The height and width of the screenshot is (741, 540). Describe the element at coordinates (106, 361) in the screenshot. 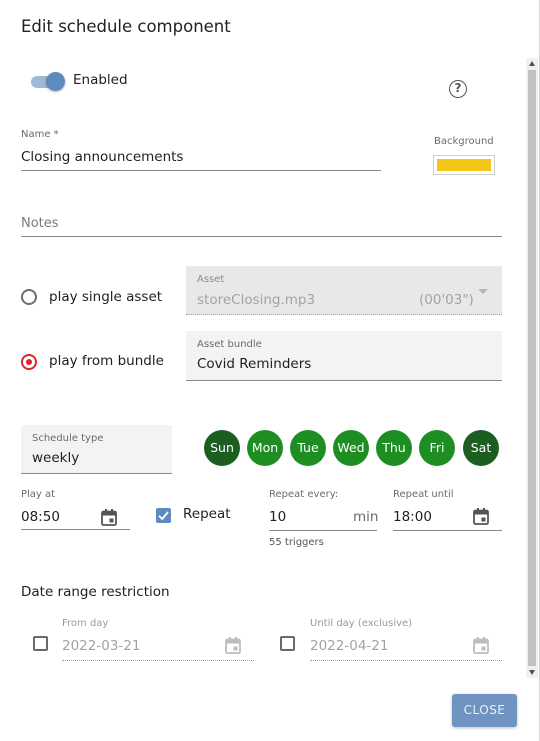

I see `play-from-bundle-label: play from bundle` at that location.